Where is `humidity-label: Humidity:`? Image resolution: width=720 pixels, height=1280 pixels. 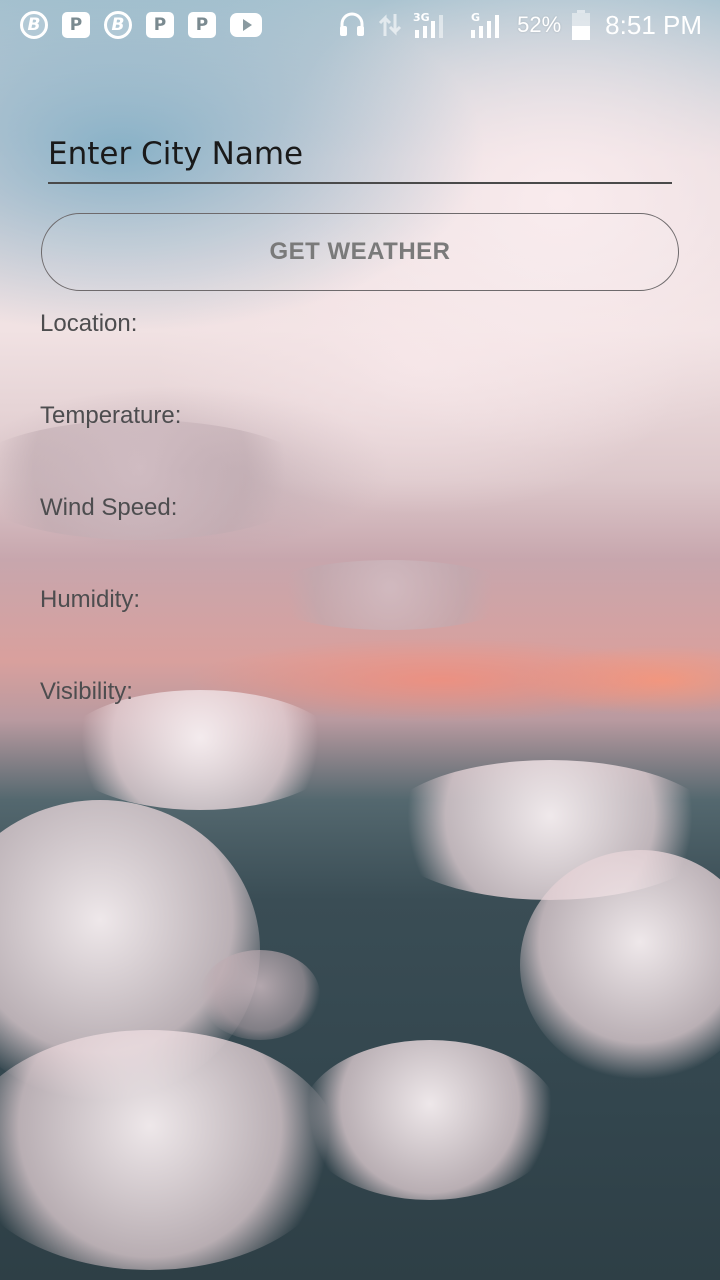
humidity-label: Humidity: is located at coordinates (90, 599).